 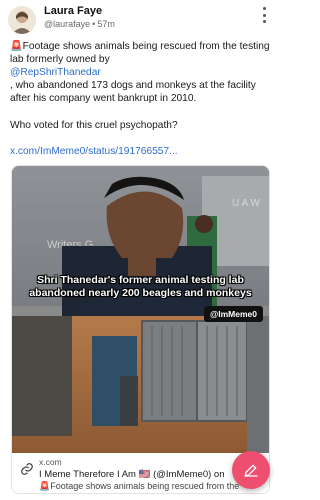 What do you see at coordinates (27, 469) in the screenshot?
I see `link-icon` at bounding box center [27, 469].